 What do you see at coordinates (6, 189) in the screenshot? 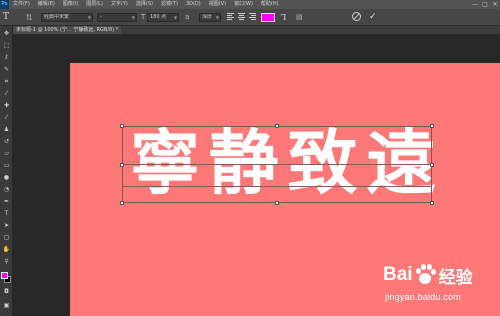
I see `dodge-tool-icon: ◔` at bounding box center [6, 189].